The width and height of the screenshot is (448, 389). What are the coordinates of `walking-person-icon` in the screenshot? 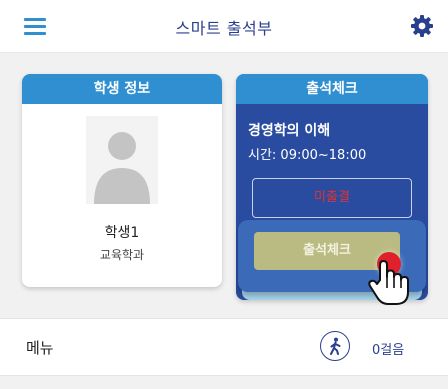 It's located at (335, 346).